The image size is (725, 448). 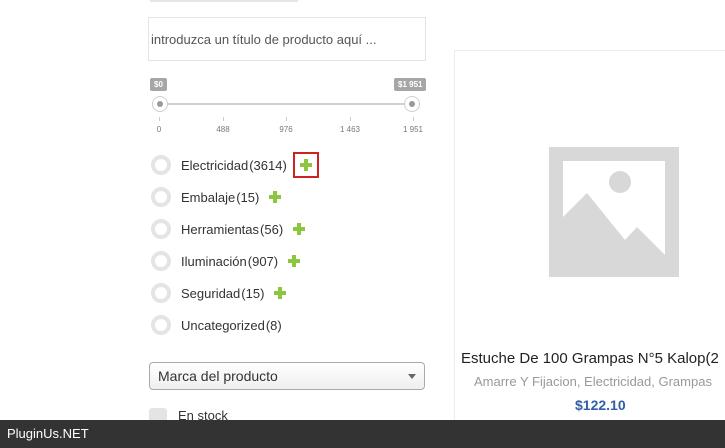 What do you see at coordinates (600, 405) in the screenshot?
I see `product-price: $122.10` at bounding box center [600, 405].